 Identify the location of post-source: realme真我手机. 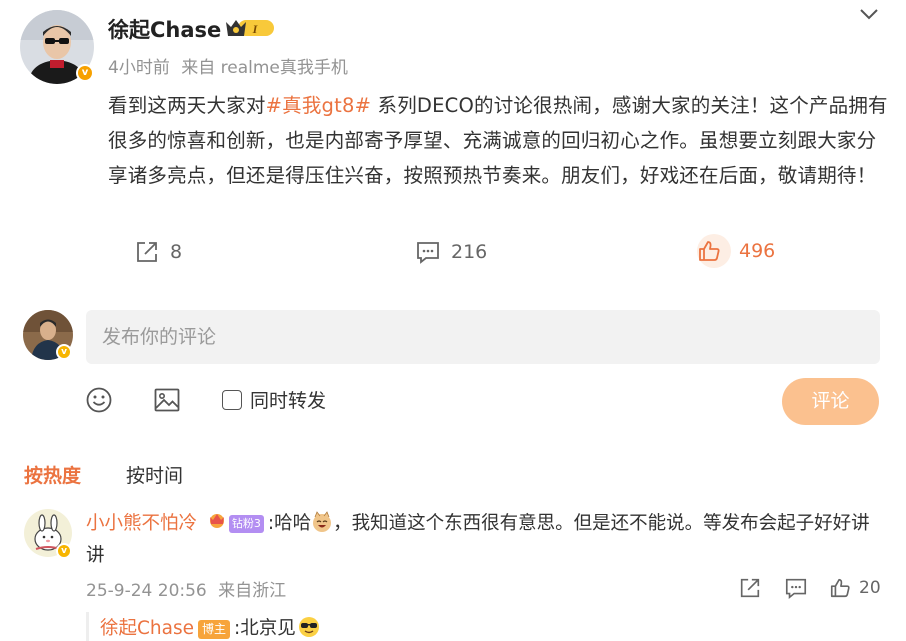
(284, 68).